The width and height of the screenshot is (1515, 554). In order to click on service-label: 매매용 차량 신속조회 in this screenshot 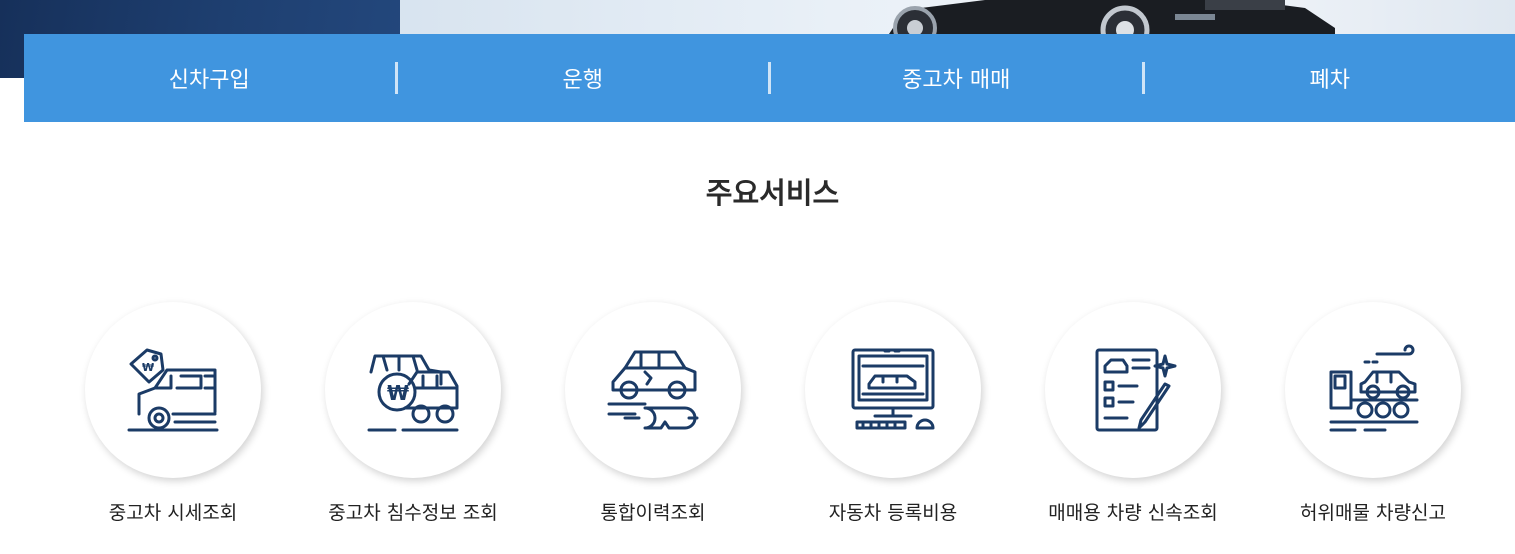, I will do `click(1133, 513)`.